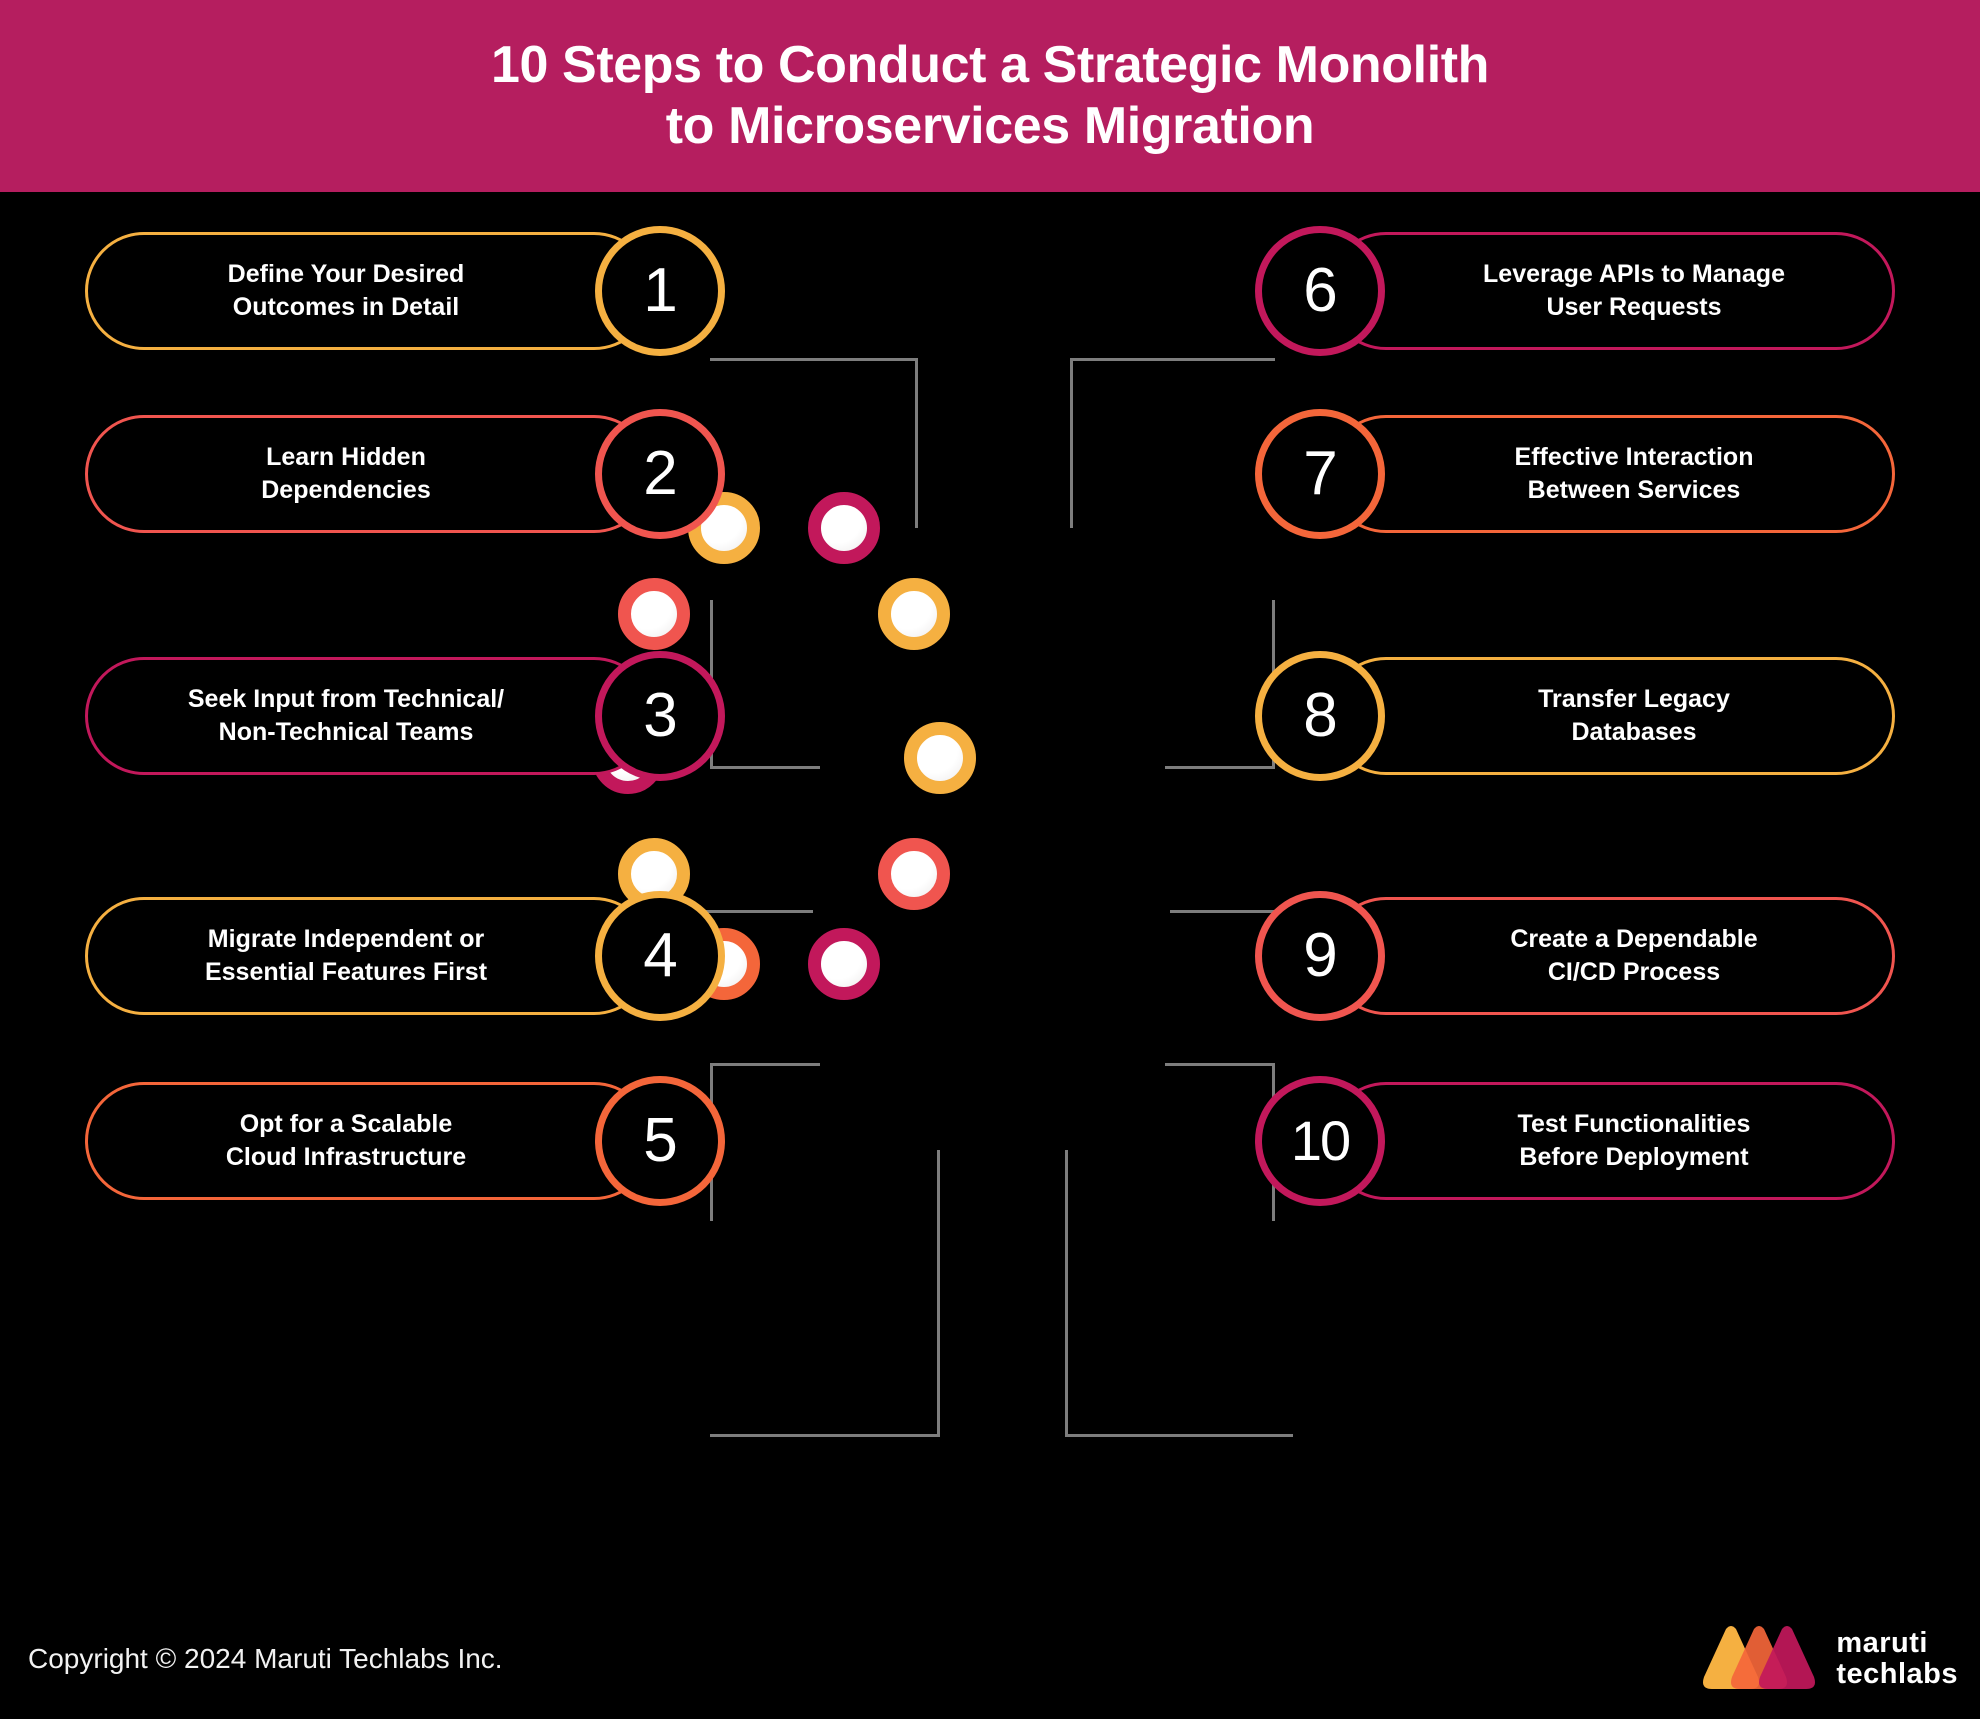 Image resolution: width=1980 pixels, height=1719 pixels. I want to click on step-number-circle-1: 1, so click(660, 291).